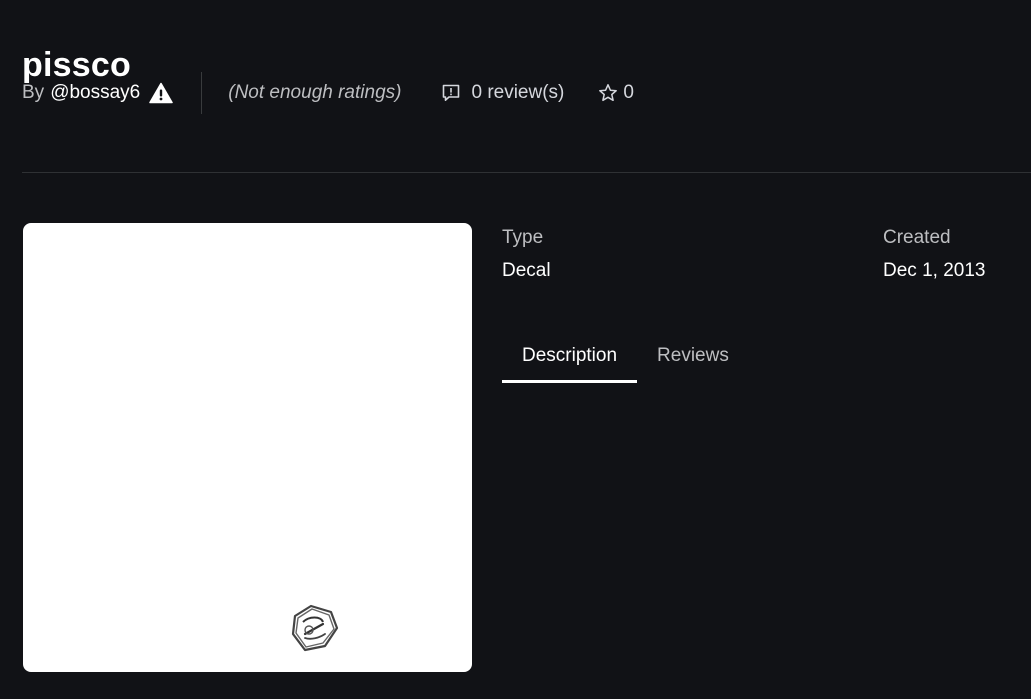  Describe the element at coordinates (202, 93) in the screenshot. I see `meta-divider` at that location.